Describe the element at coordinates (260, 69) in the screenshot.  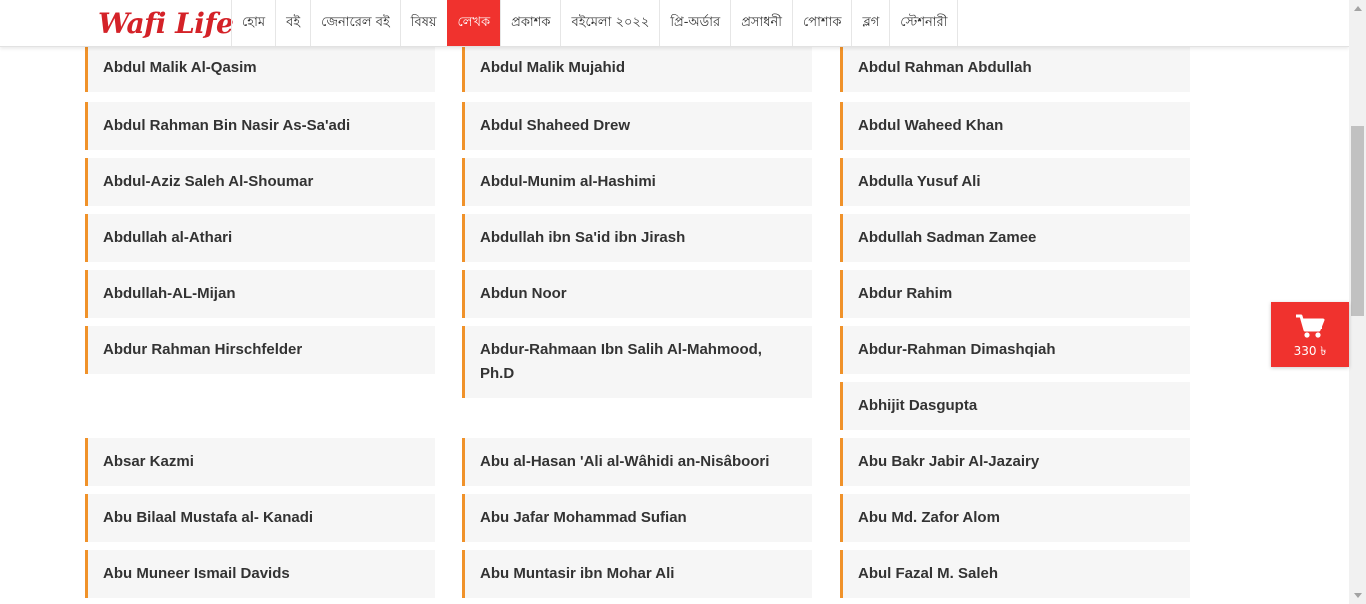
I see `author-card: Abdul Malik Al-Qasim` at that location.